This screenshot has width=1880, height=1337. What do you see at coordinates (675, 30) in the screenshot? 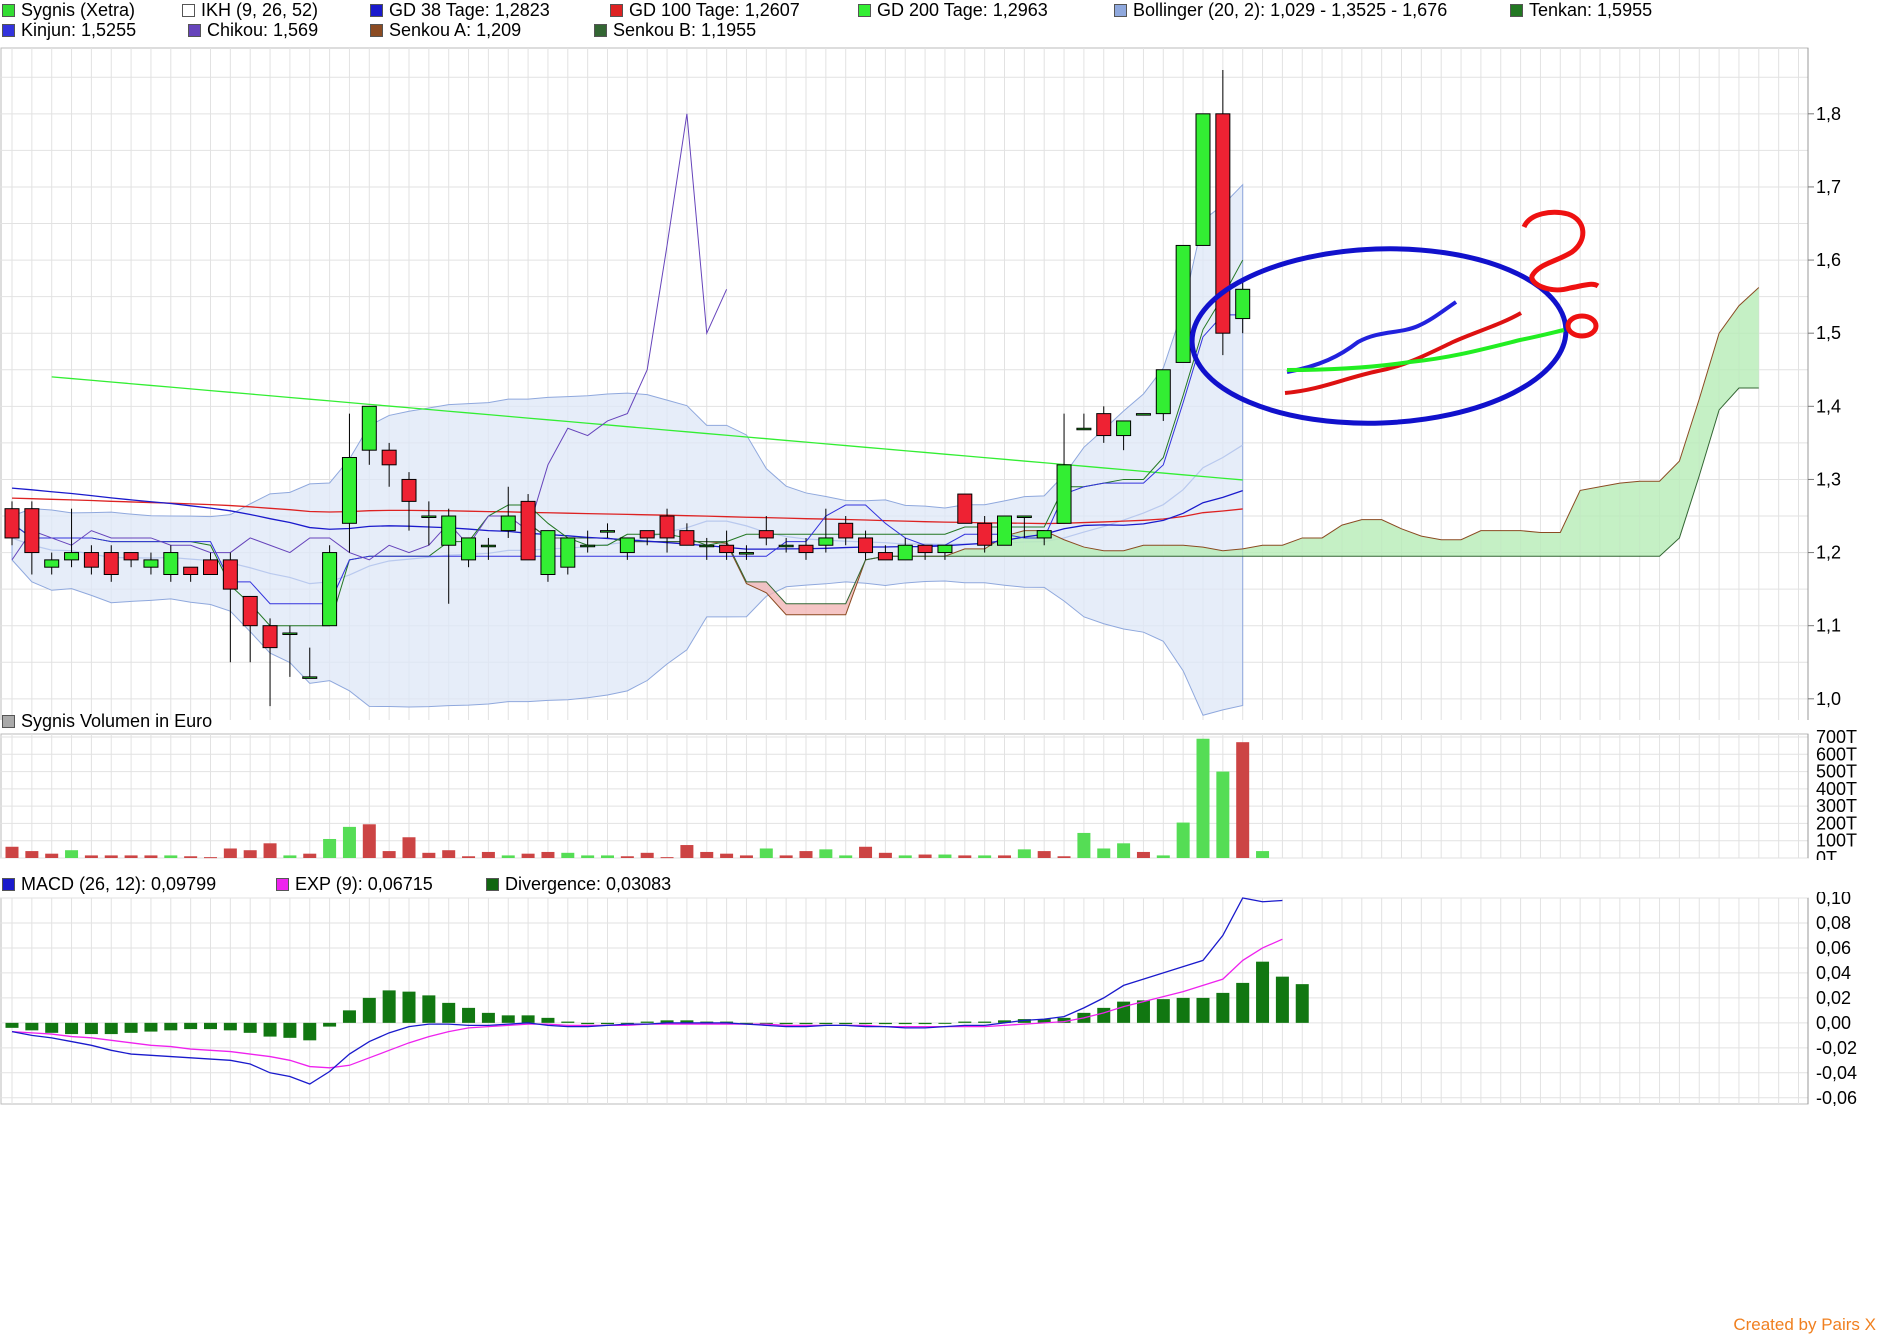
I see `price-legend-item: Senkou B: 1,1955` at bounding box center [675, 30].